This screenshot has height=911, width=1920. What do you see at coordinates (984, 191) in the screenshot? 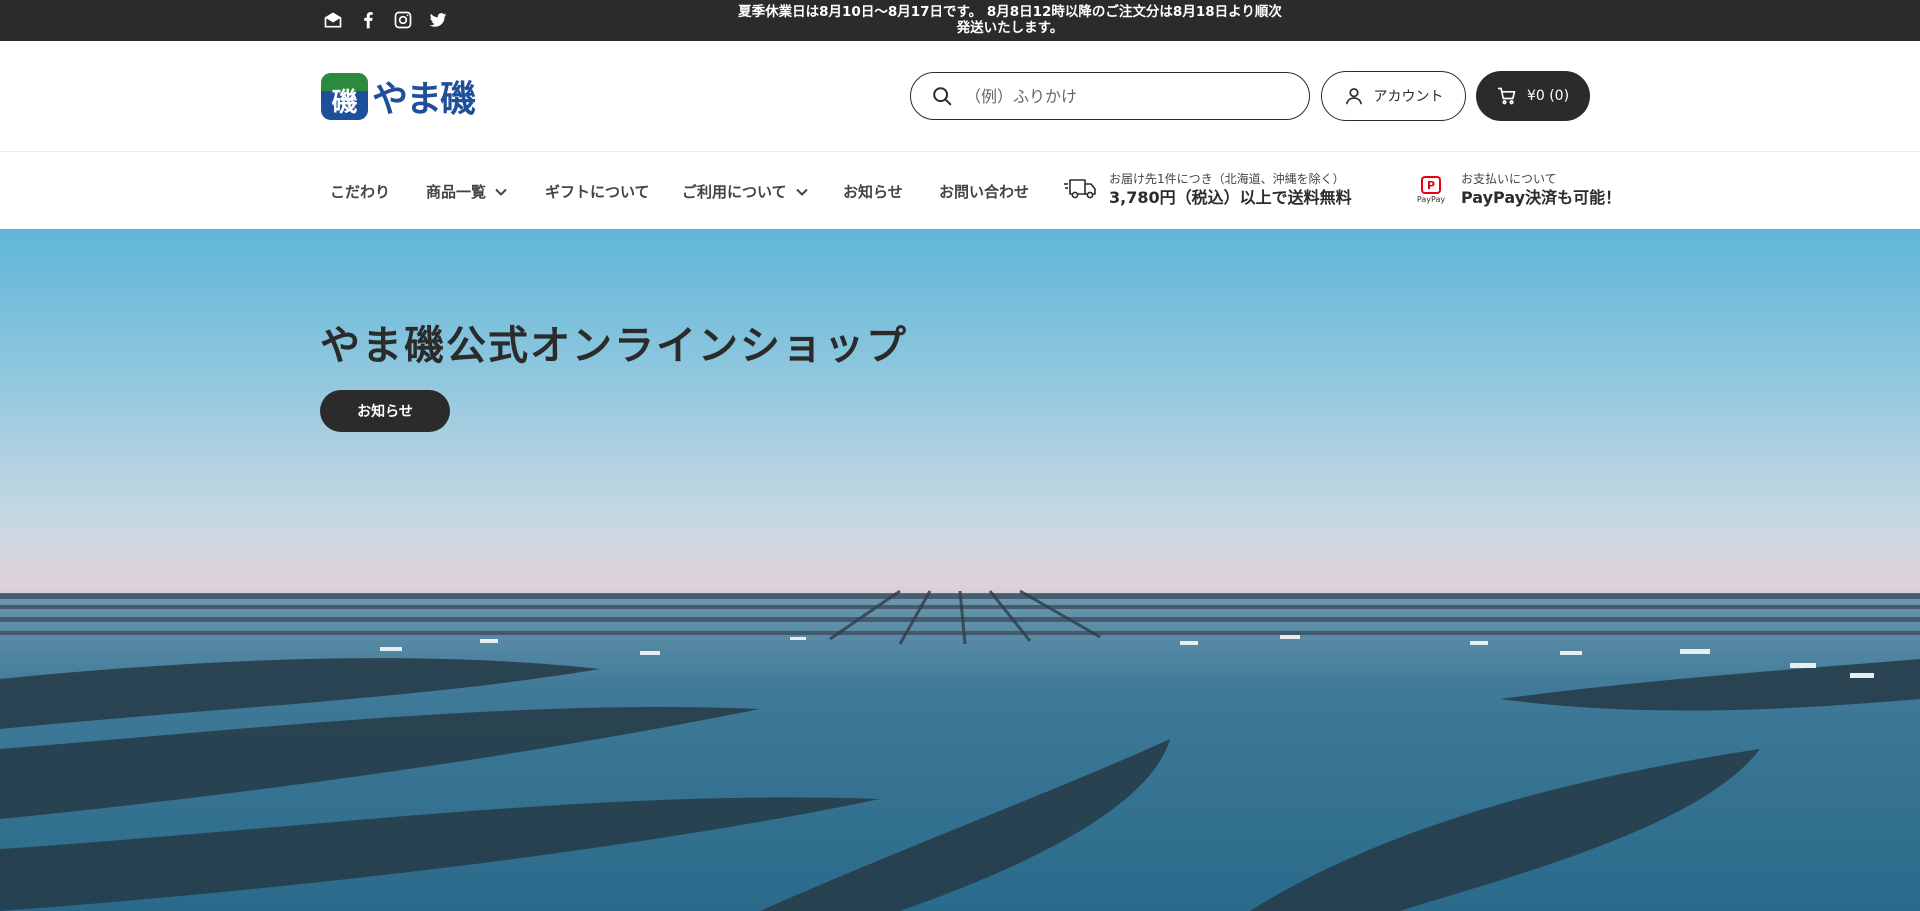
I see `nav-item-contact: お問い合わせ` at bounding box center [984, 191].